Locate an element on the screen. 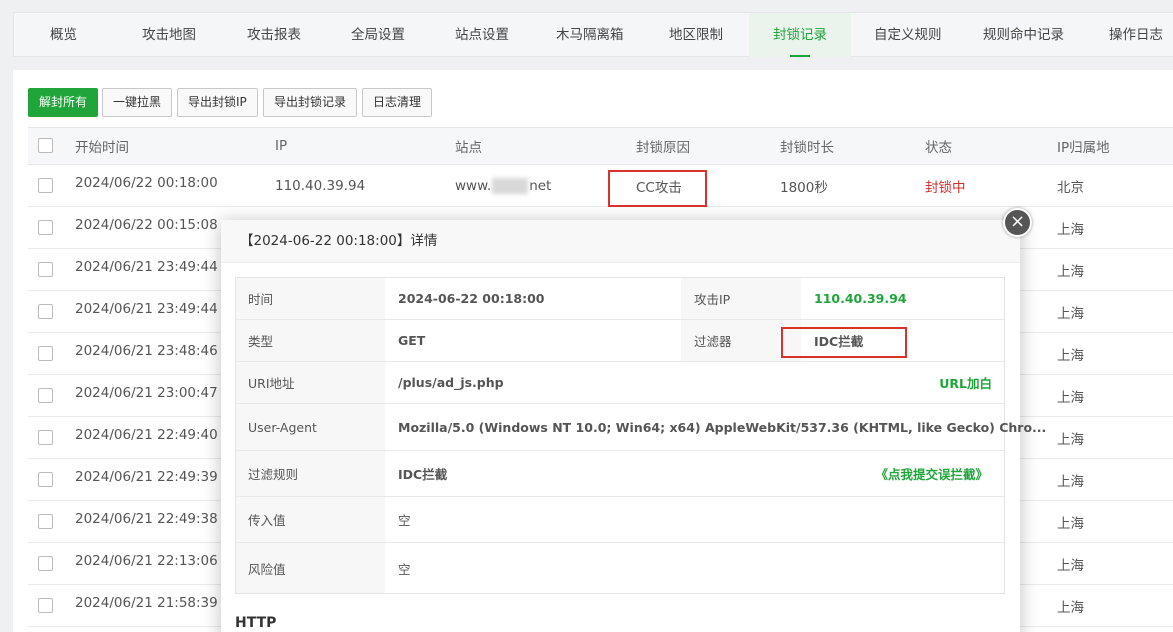 The image size is (1173, 632). reason-highlight-box is located at coordinates (657, 188).